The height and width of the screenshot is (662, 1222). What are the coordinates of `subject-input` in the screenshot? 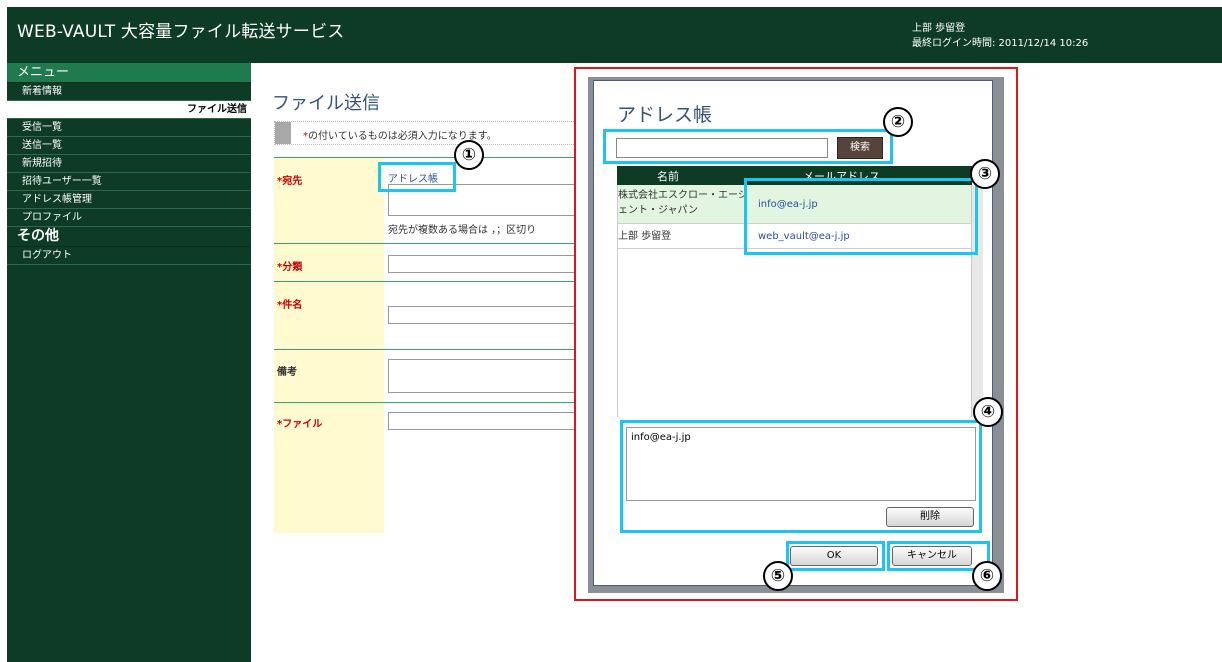 It's located at (485, 315).